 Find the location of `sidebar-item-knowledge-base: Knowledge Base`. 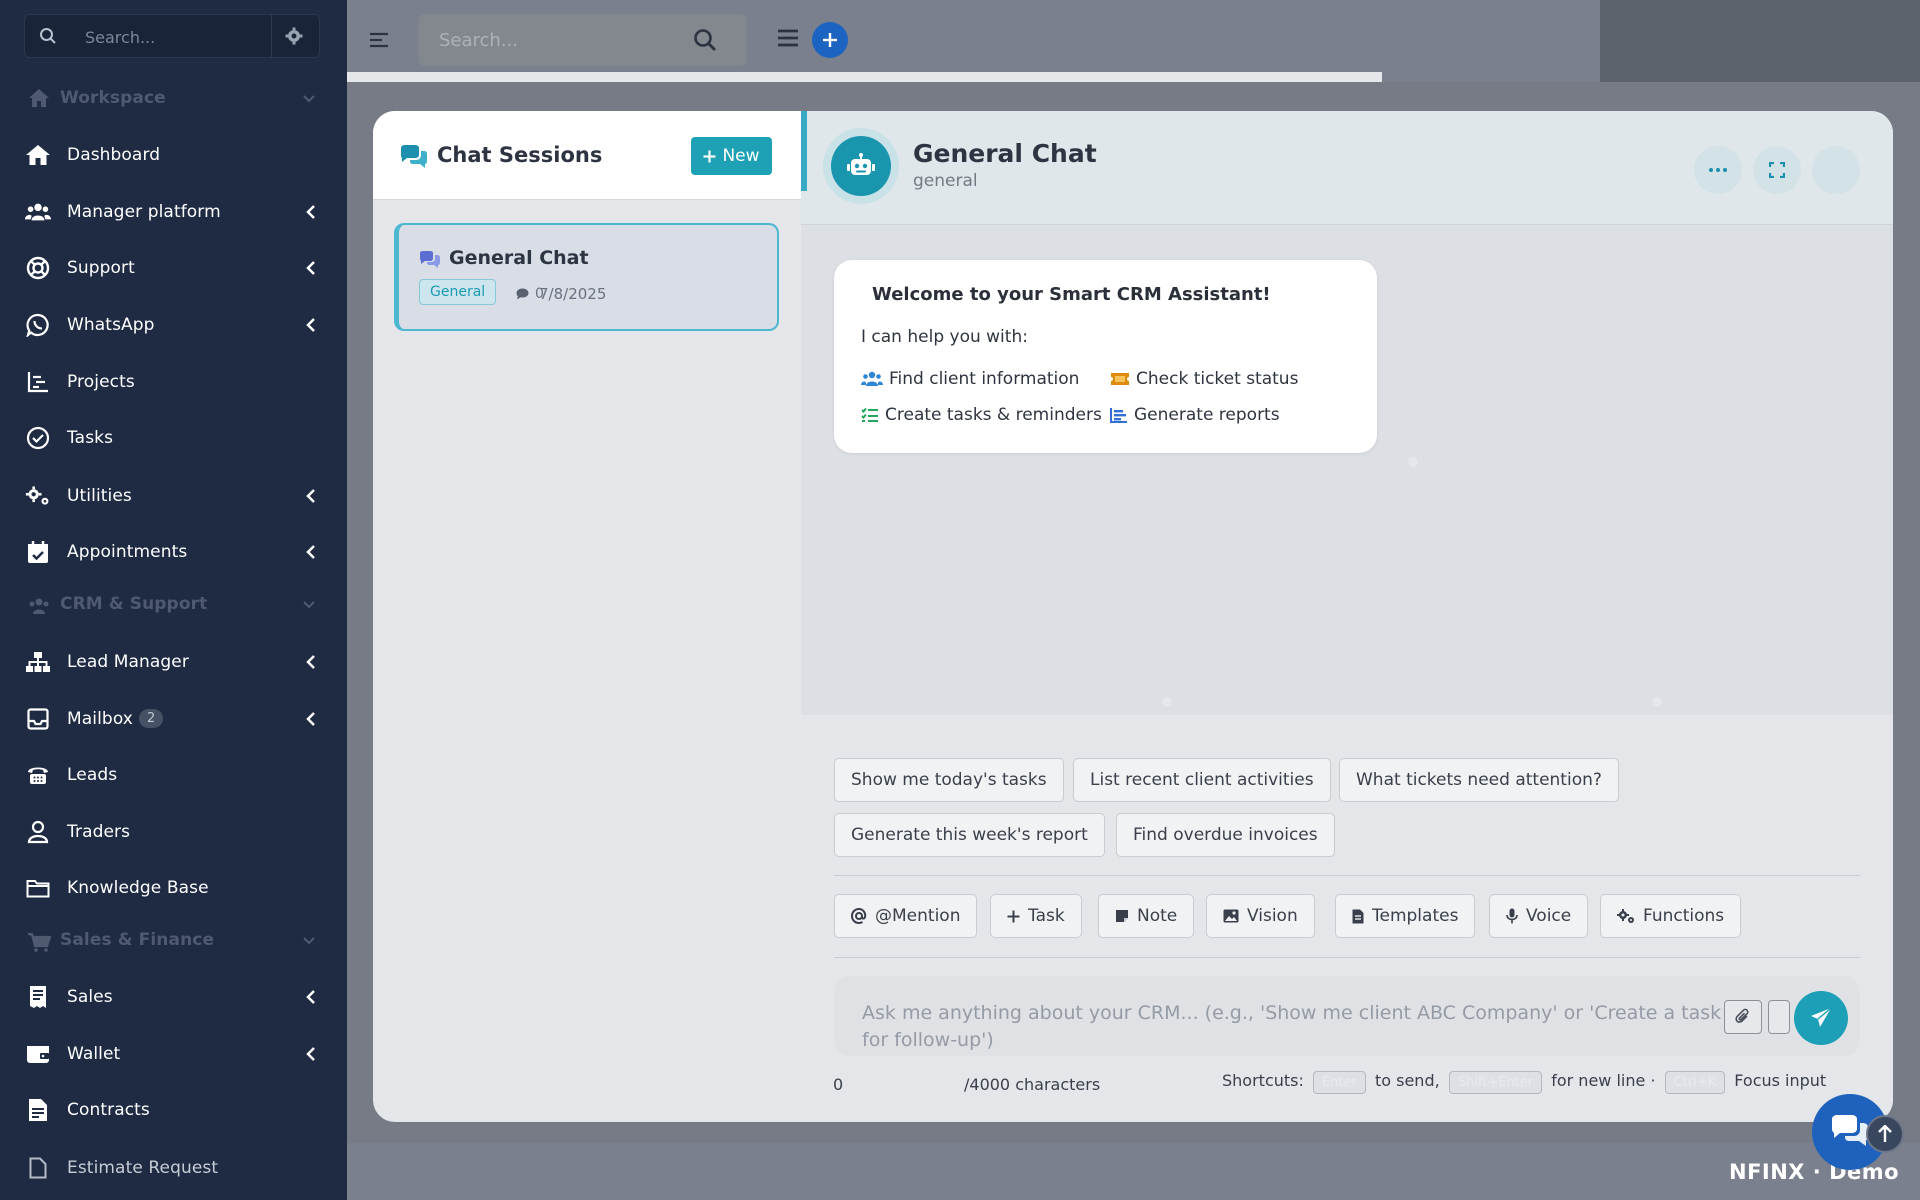

sidebar-item-knowledge-base: Knowledge Base is located at coordinates (173, 888).